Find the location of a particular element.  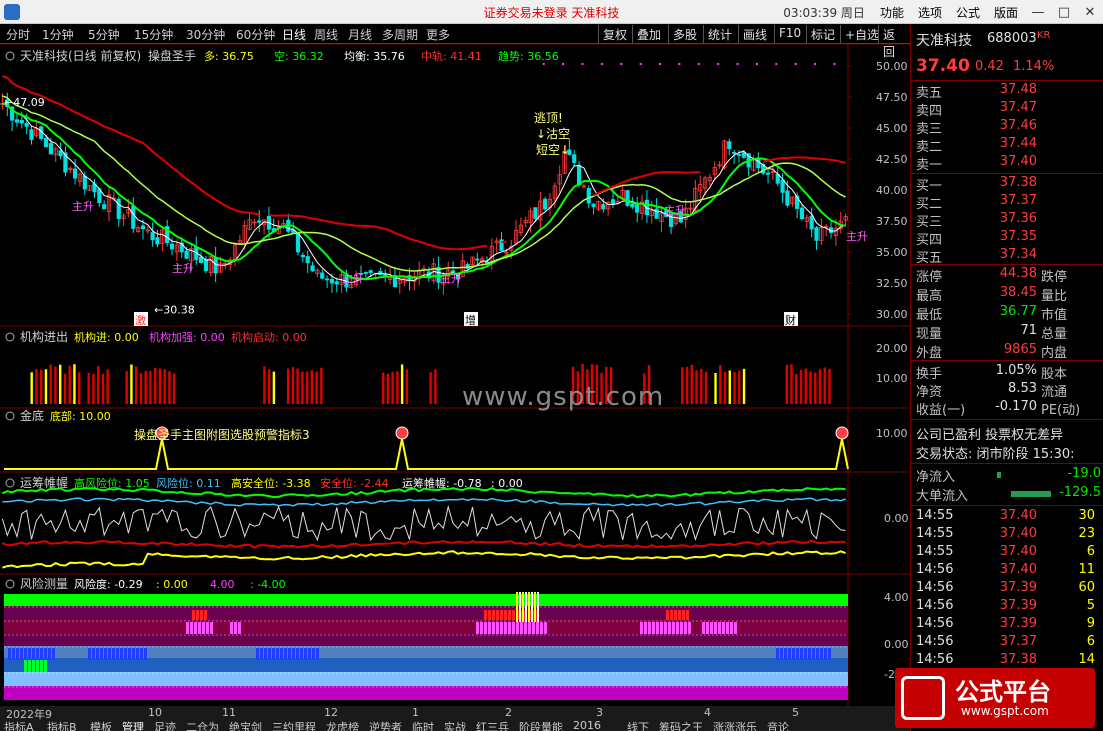

ask-row: 卖三 37.46 is located at coordinates (1007, 127).